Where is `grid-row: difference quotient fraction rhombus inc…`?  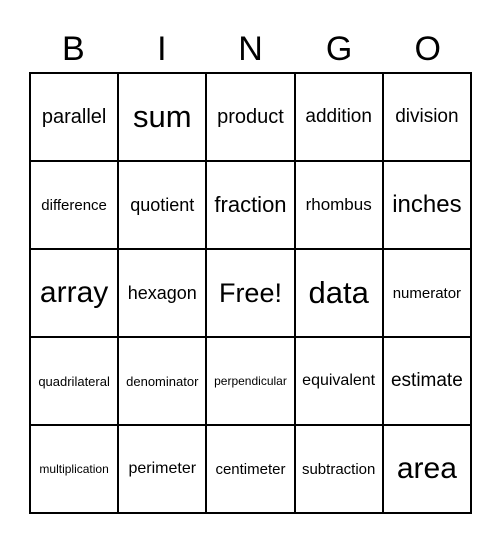 grid-row: difference quotient fraction rhombus inc… is located at coordinates (250, 205).